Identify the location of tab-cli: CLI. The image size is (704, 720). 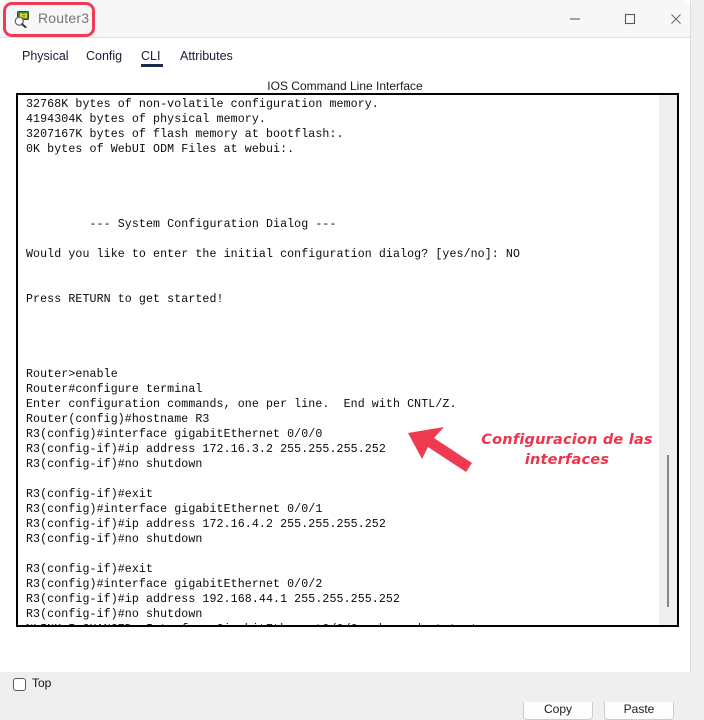
(152, 55).